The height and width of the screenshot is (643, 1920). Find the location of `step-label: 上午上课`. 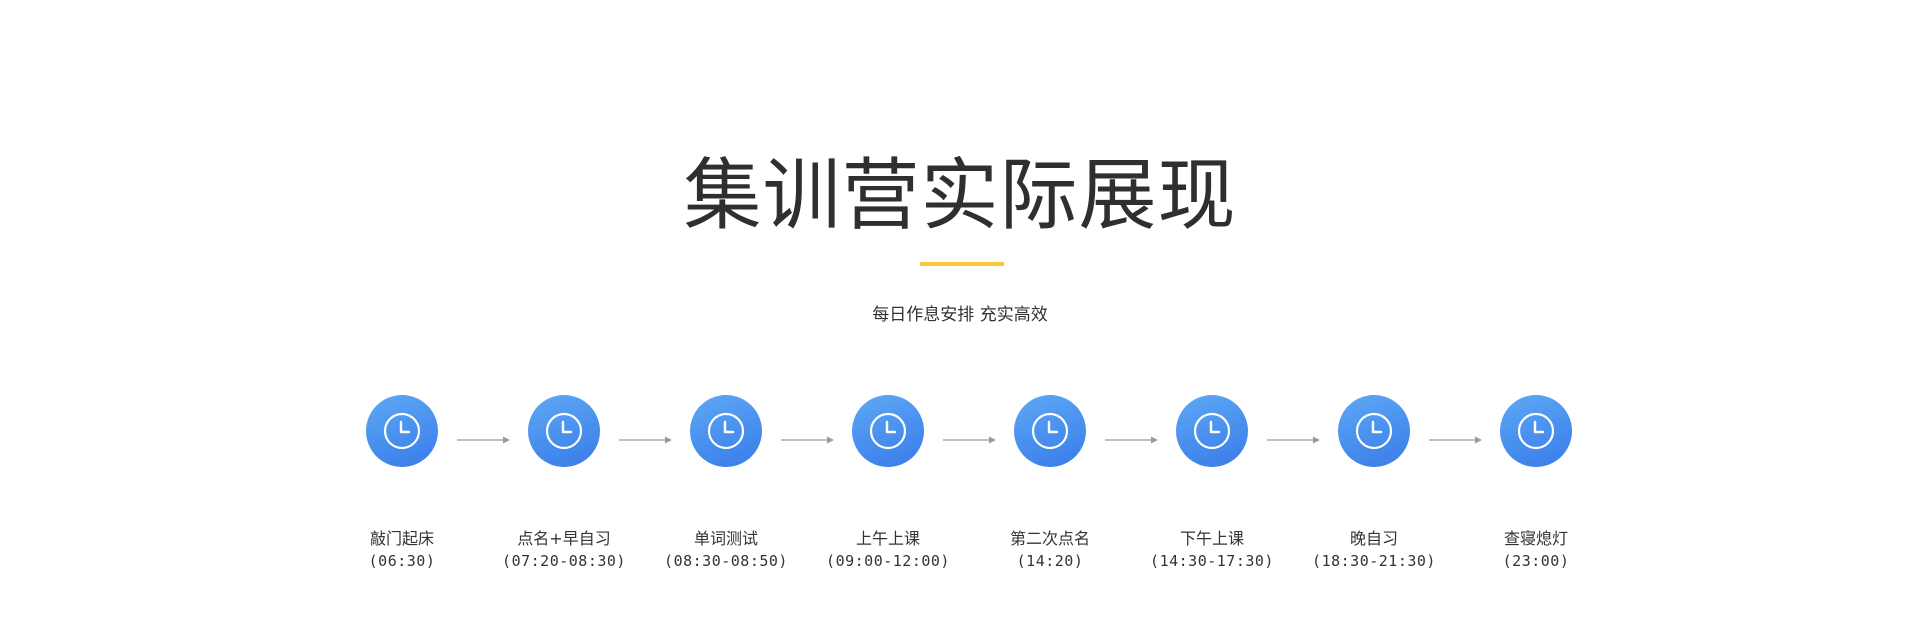

step-label: 上午上课 is located at coordinates (887, 538).